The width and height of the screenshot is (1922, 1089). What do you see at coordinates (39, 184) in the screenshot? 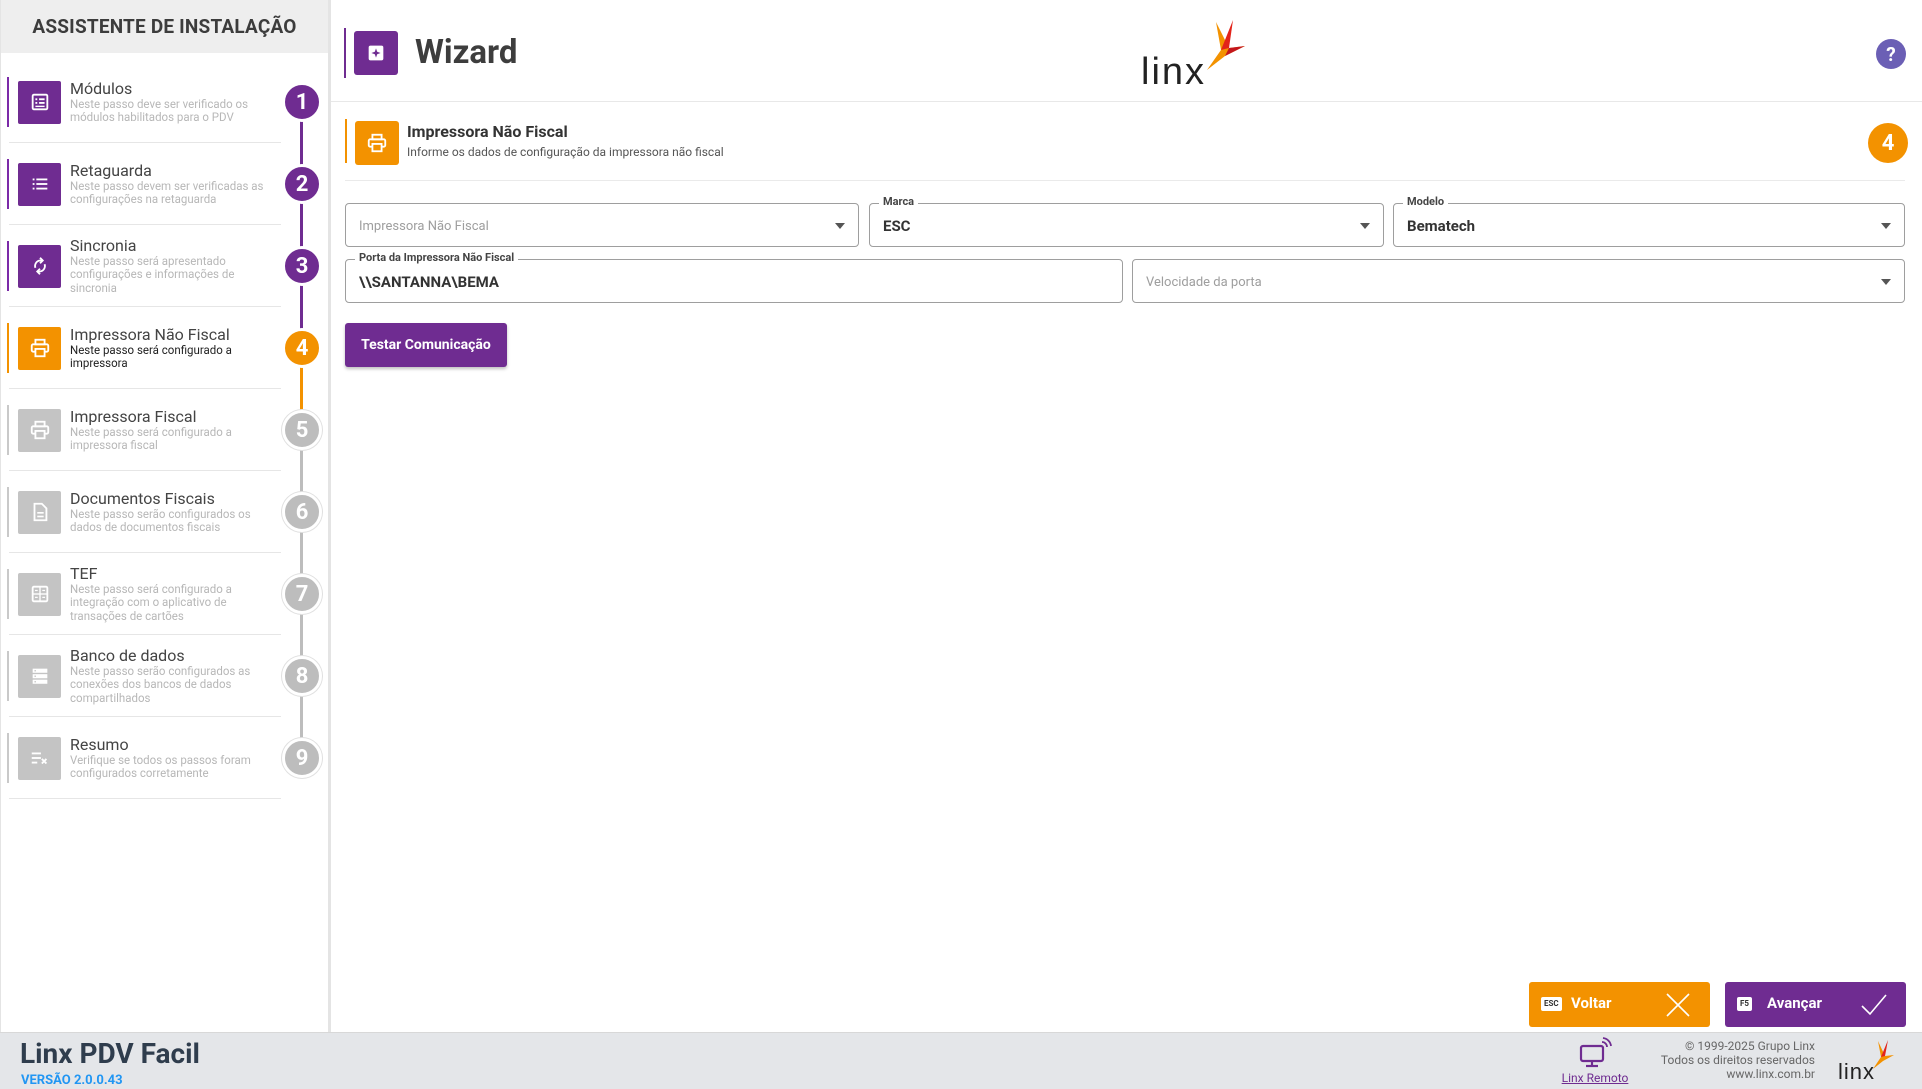
I see `list-lines-icon` at bounding box center [39, 184].